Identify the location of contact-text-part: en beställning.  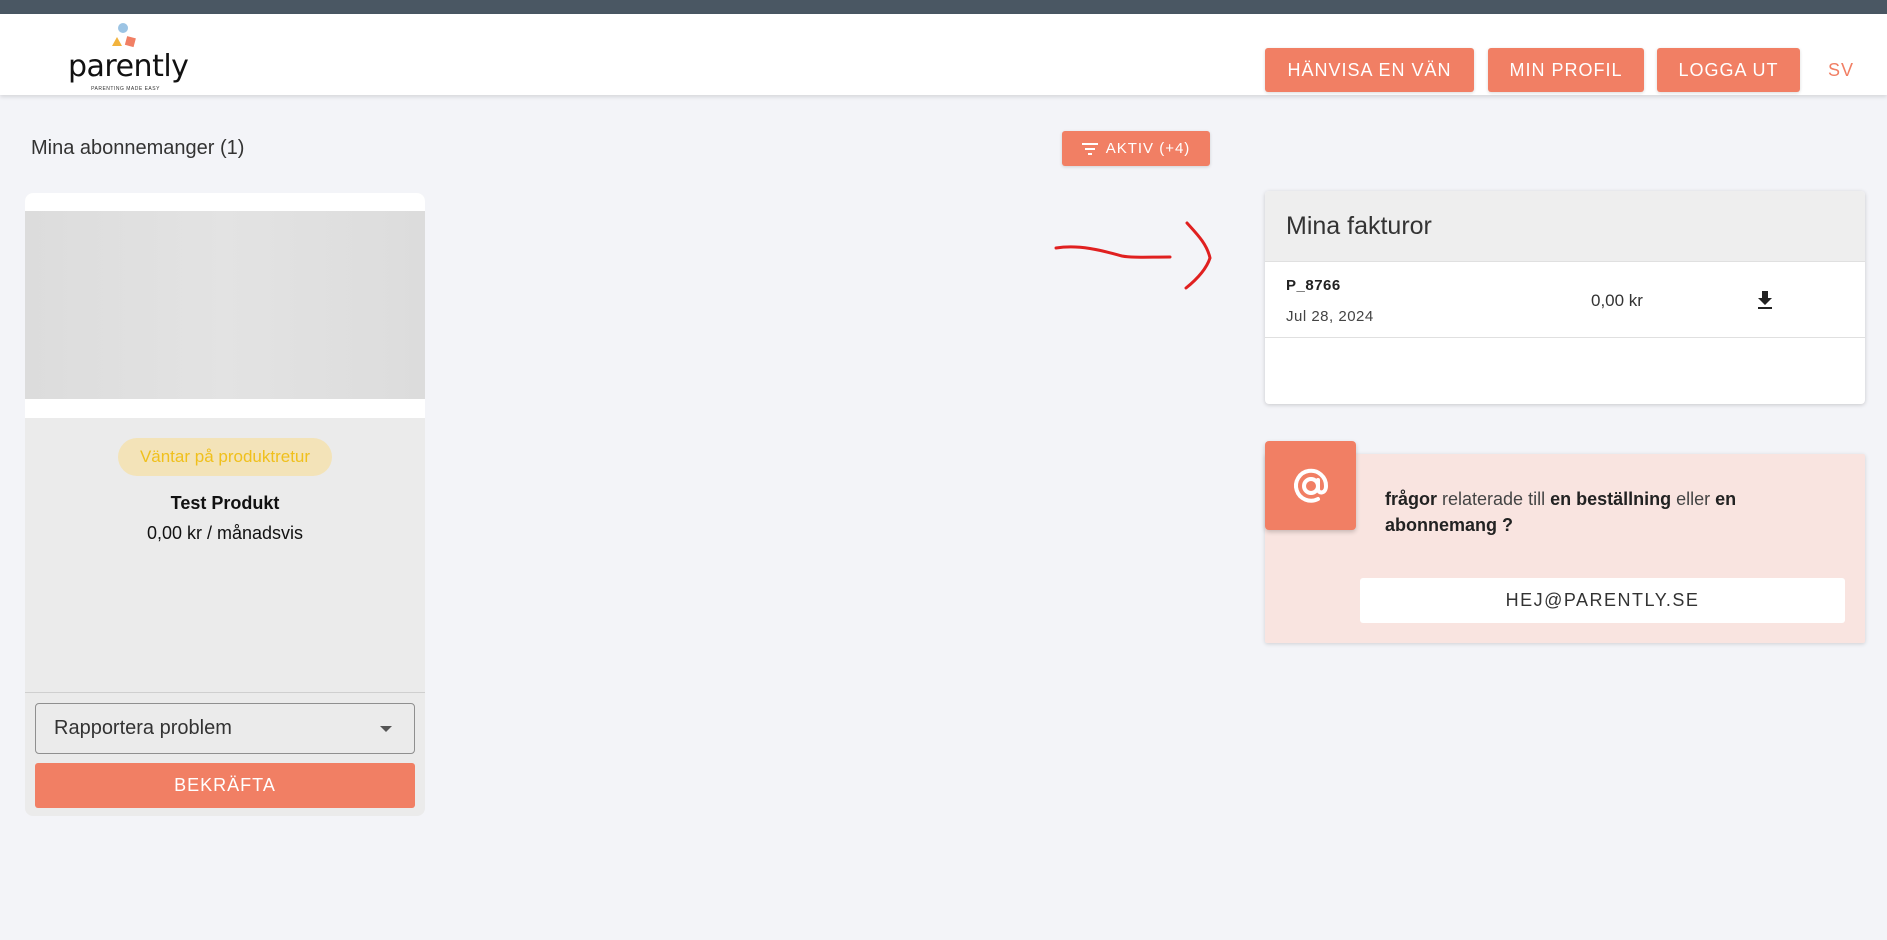
(1611, 499).